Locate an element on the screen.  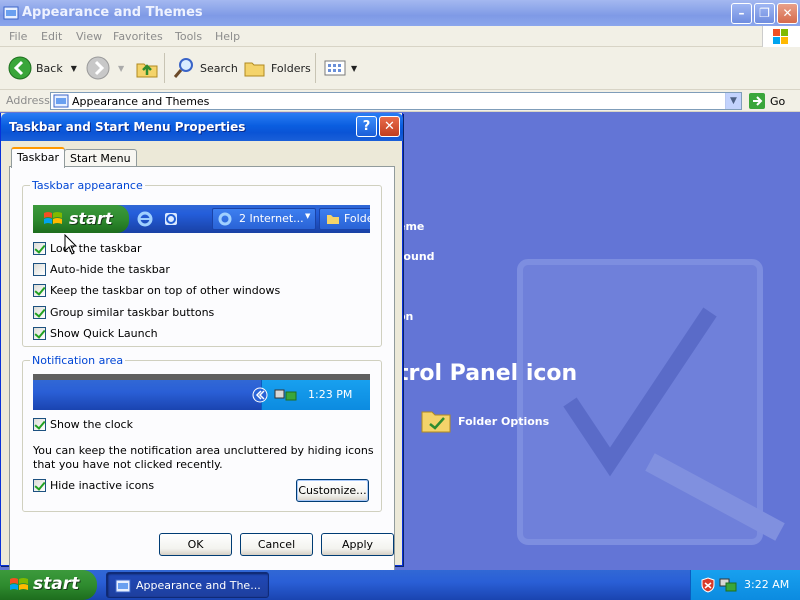
ok-button: OK is located at coordinates (195, 544).